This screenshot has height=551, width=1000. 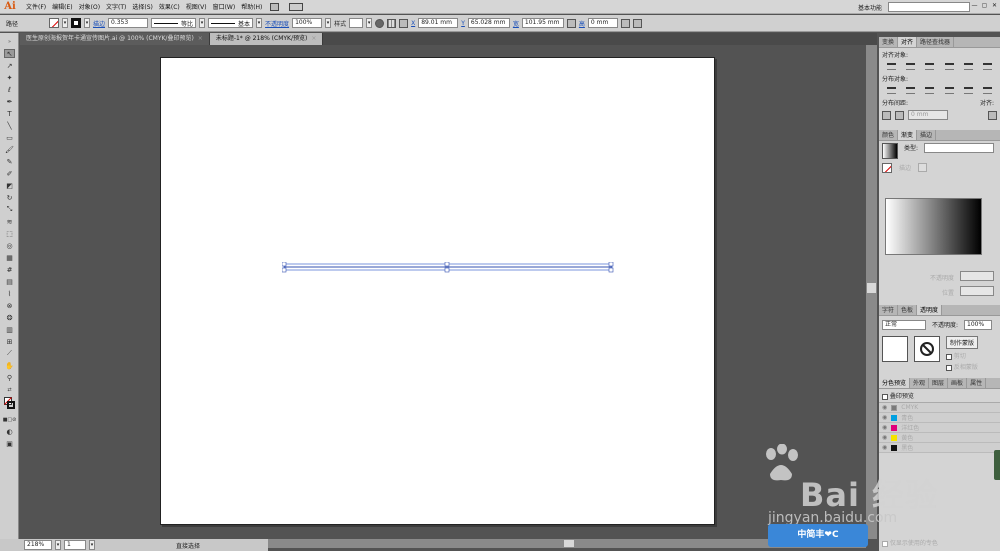 I want to click on blend-tool-icon: ⊗, so click(x=9, y=305).